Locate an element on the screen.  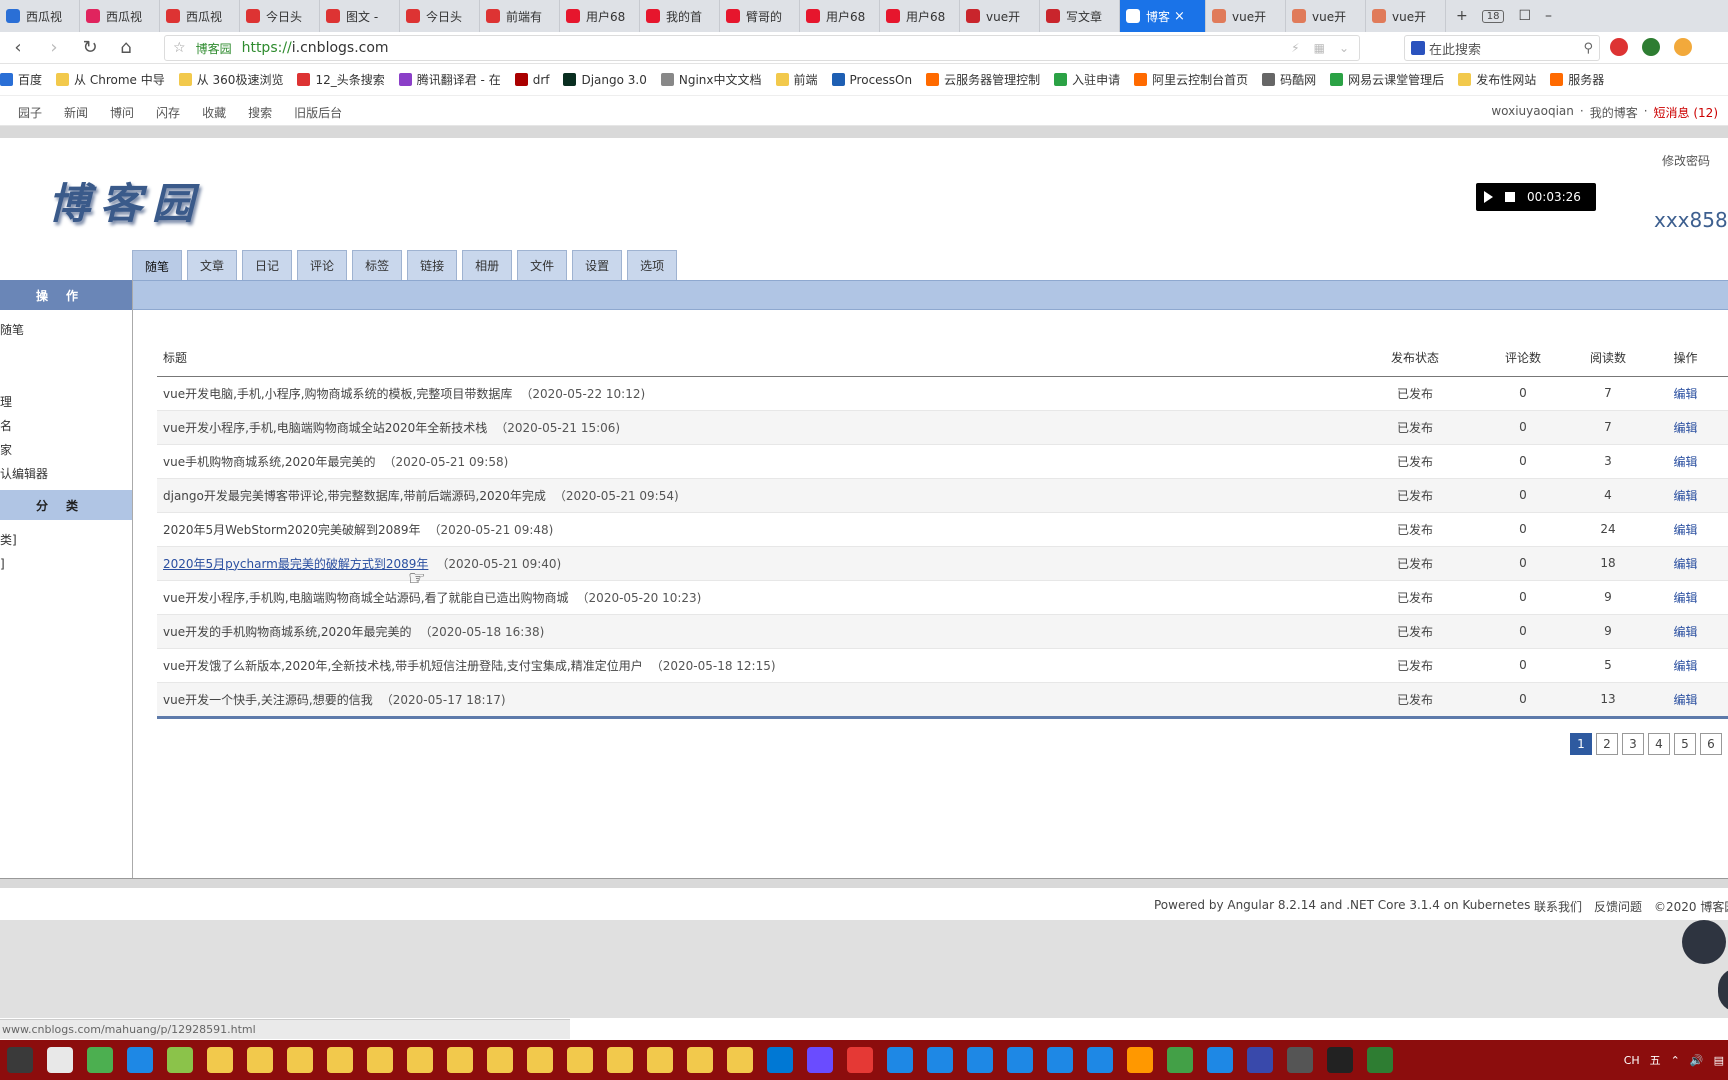
user-name-link: woxiuyaoqian is located at coordinates (1532, 112).